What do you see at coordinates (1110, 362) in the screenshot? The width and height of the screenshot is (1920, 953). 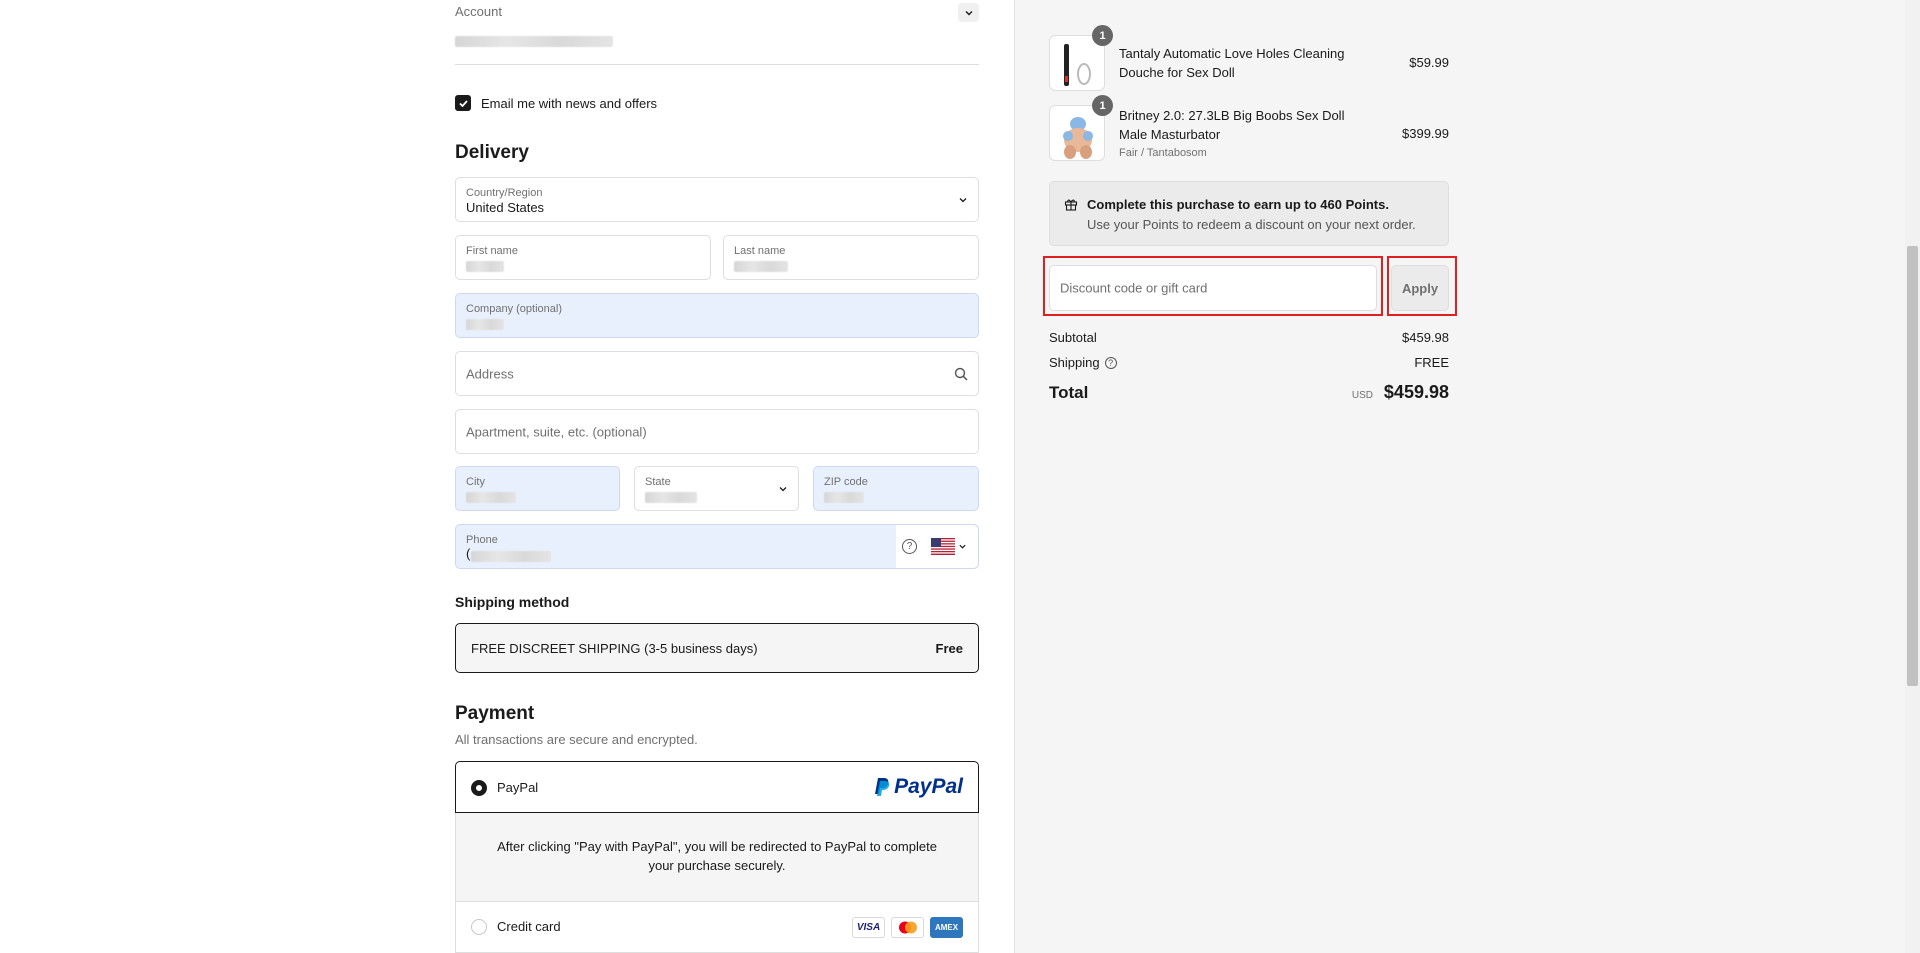 I see `info-icon: ?` at bounding box center [1110, 362].